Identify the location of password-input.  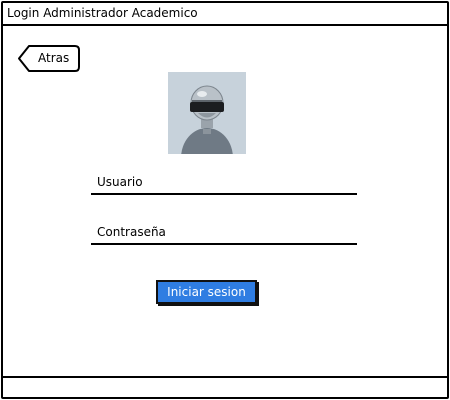
(226, 233).